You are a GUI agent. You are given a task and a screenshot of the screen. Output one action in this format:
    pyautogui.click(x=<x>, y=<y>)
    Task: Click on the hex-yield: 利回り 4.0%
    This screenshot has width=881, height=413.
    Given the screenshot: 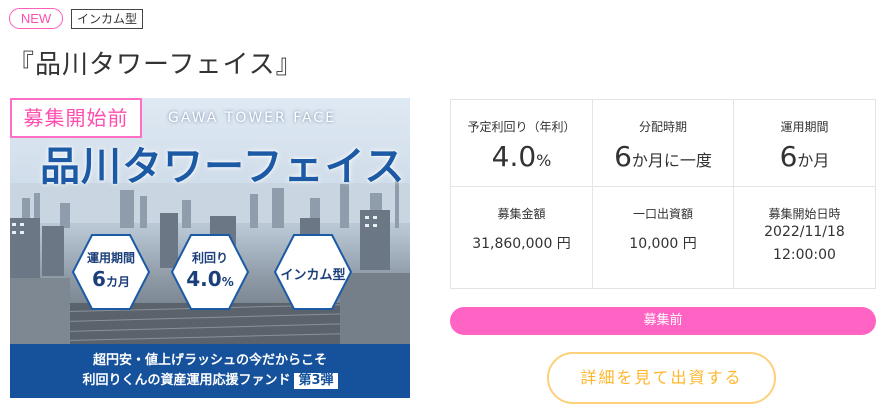 What is the action you would take?
    pyautogui.click(x=210, y=272)
    